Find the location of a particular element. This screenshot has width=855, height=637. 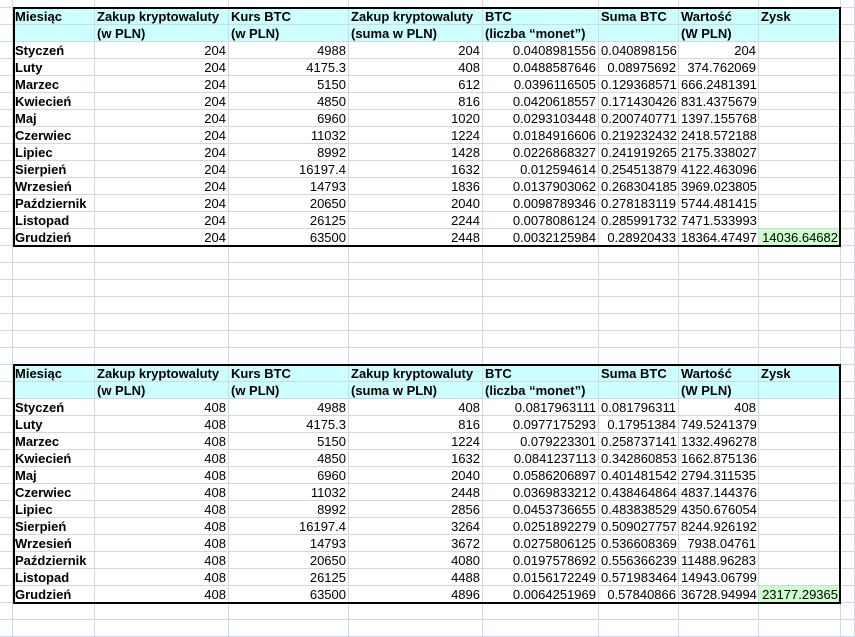

column-header-cell: Miesiąc is located at coordinates (54, 373).